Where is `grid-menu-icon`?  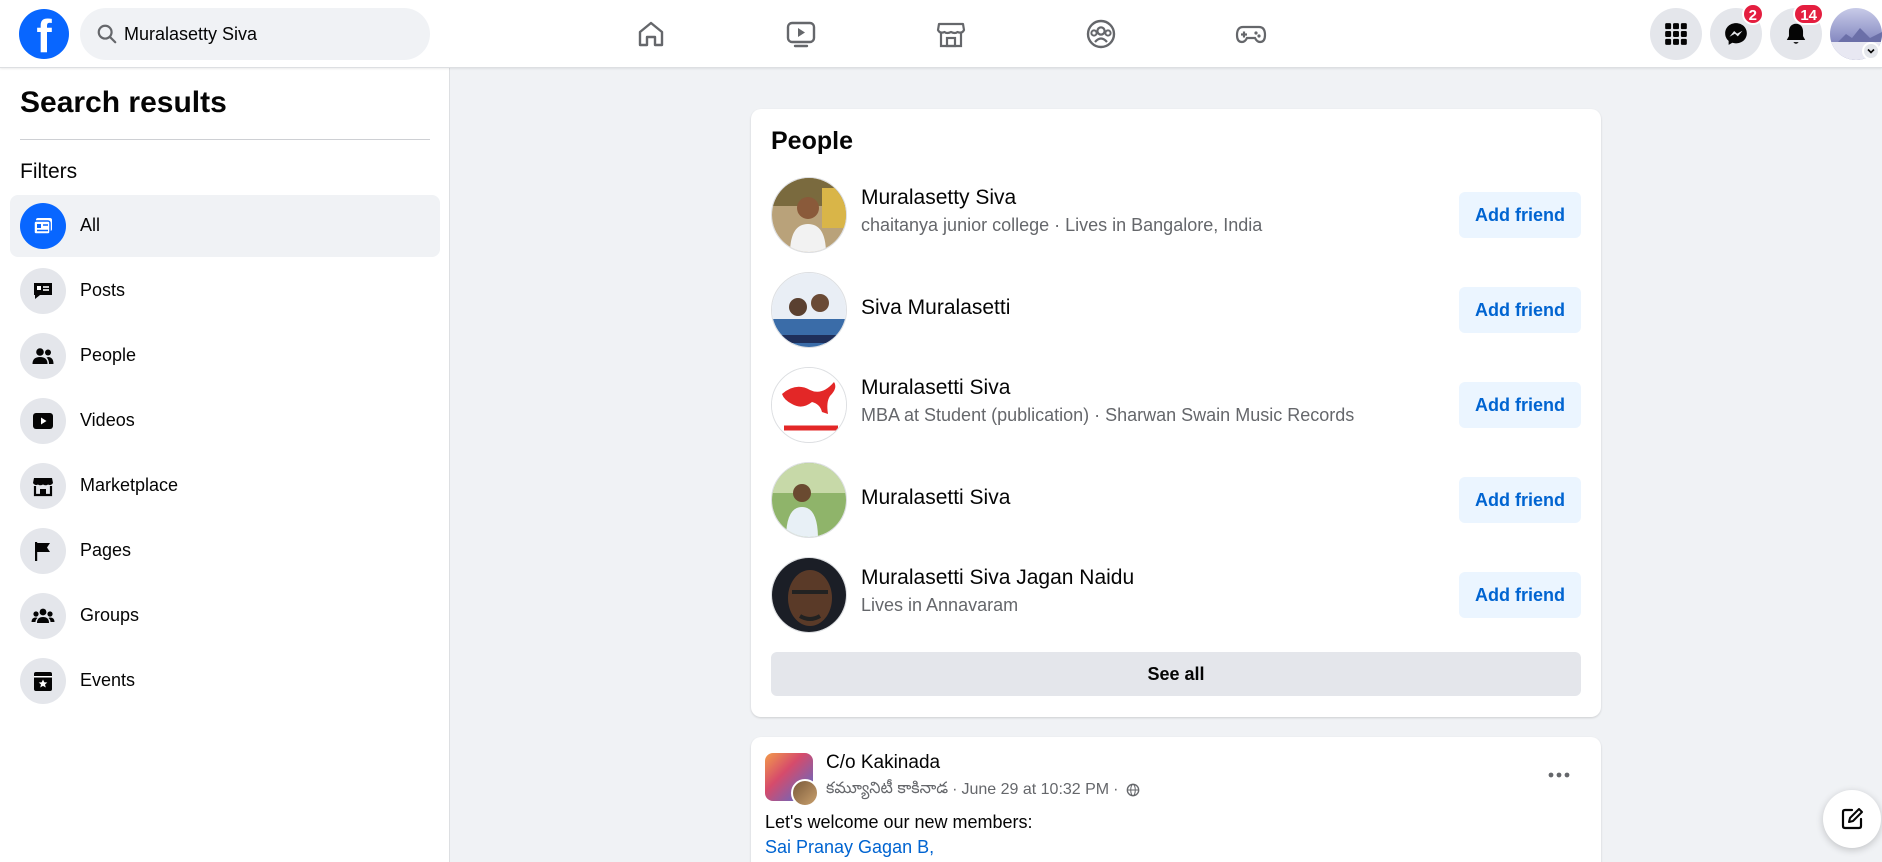
grid-menu-icon is located at coordinates (1676, 34).